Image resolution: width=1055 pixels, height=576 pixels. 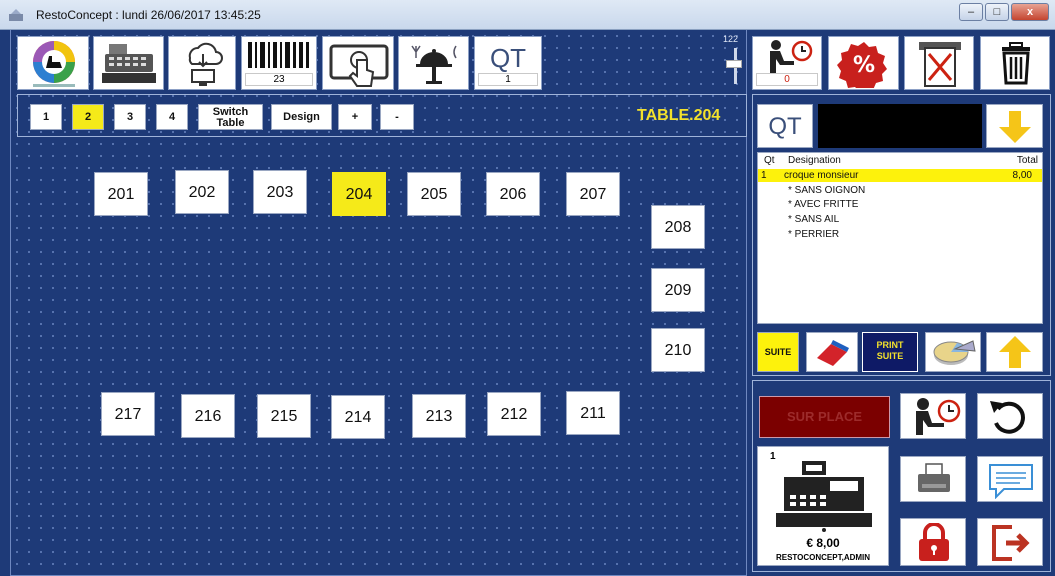 I want to click on current-user: RESTOCONCEPT,ADMIN, so click(x=823, y=557).